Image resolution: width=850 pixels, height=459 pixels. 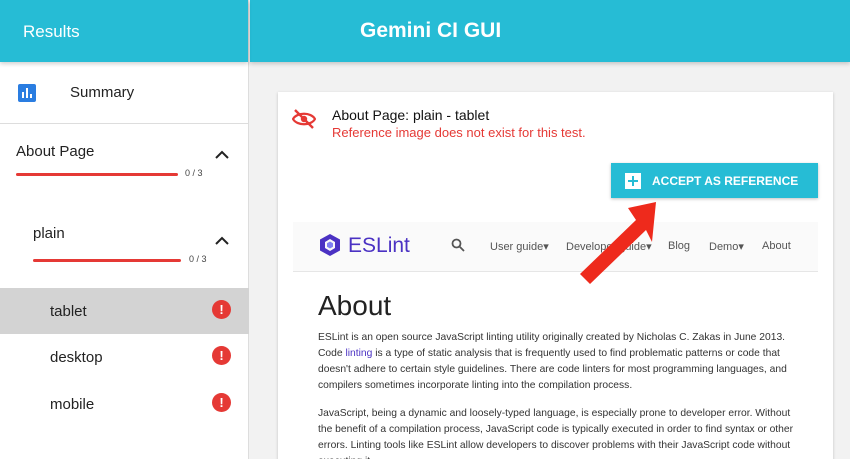 I want to click on summary-item: Summary, so click(x=124, y=93).